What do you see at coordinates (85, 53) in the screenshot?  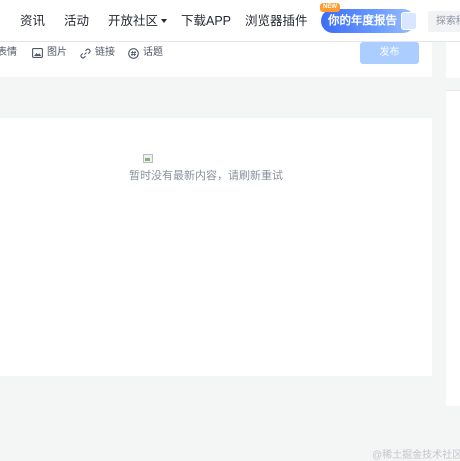 I see `link-icon` at bounding box center [85, 53].